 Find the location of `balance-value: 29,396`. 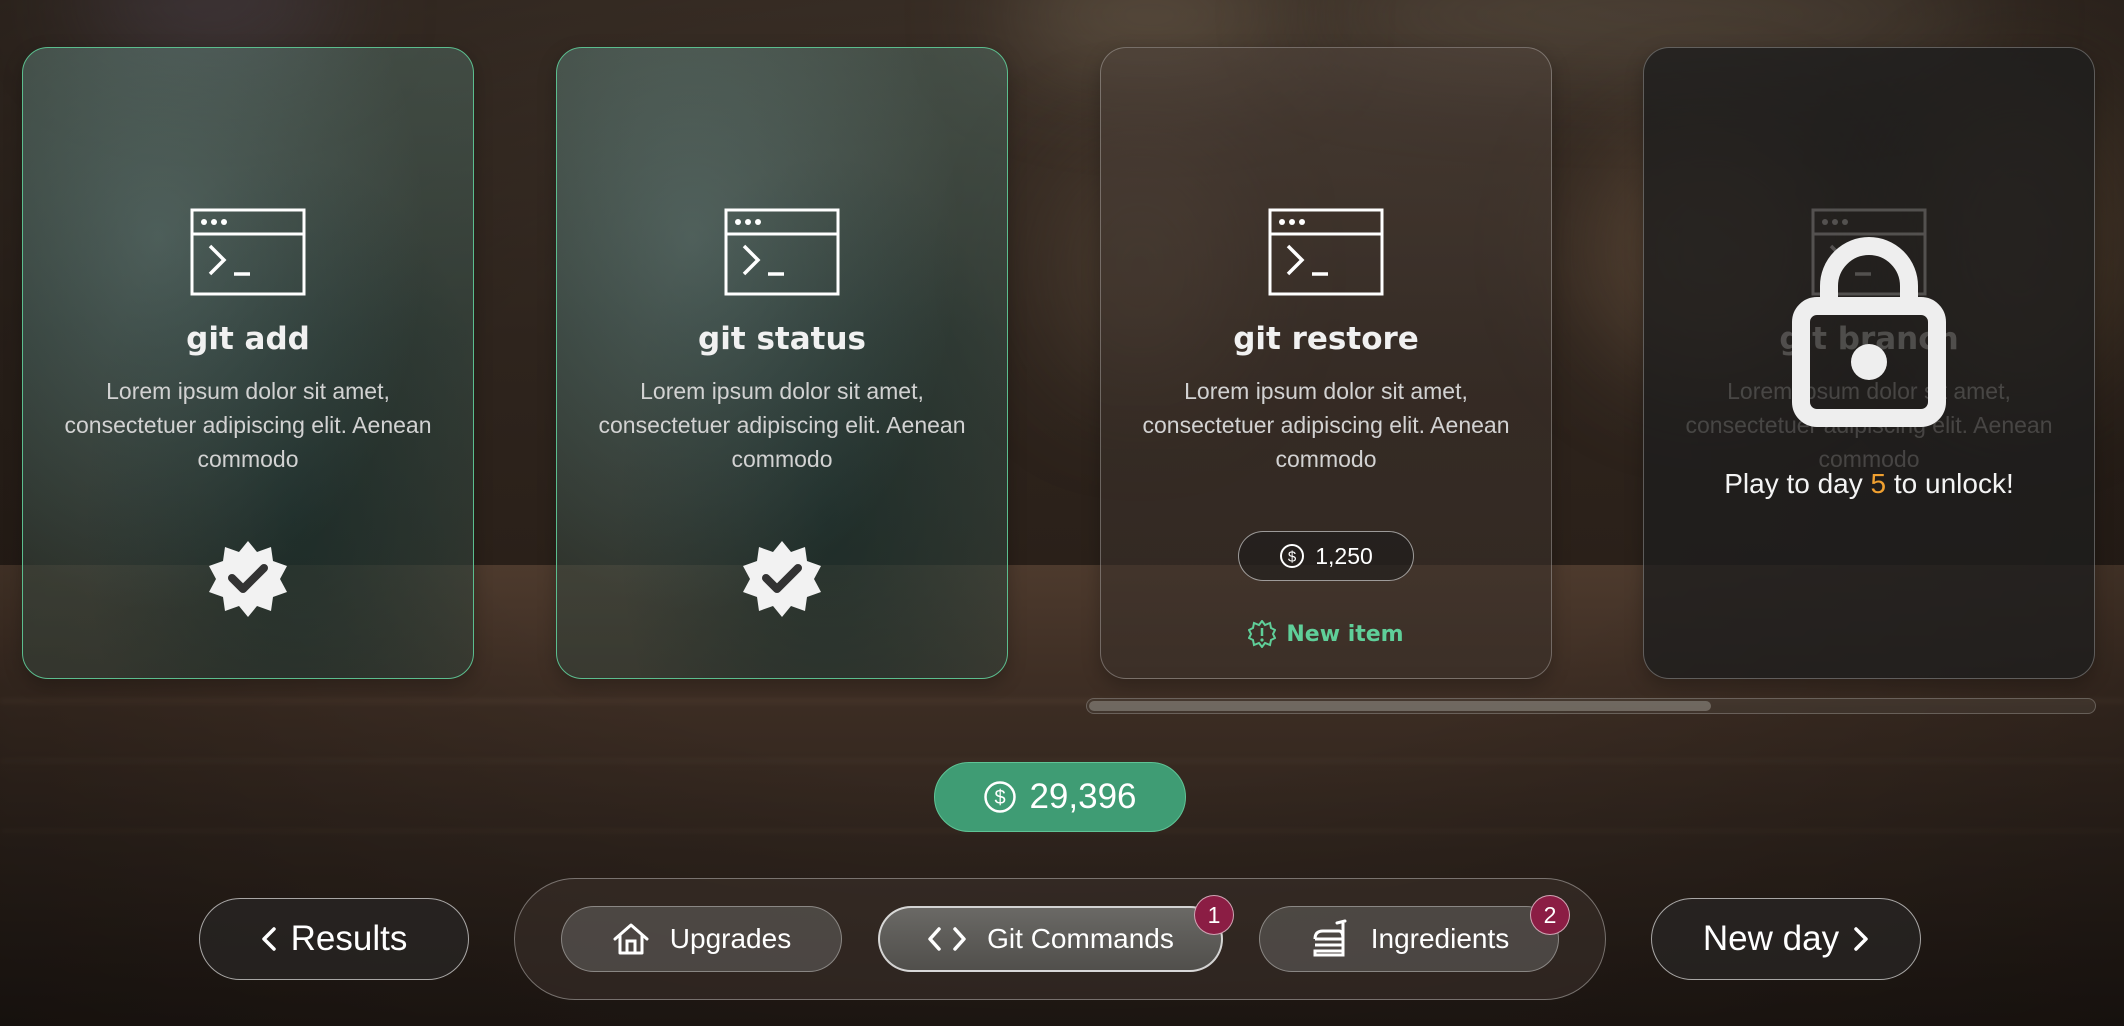

balance-value: 29,396 is located at coordinates (1083, 796).